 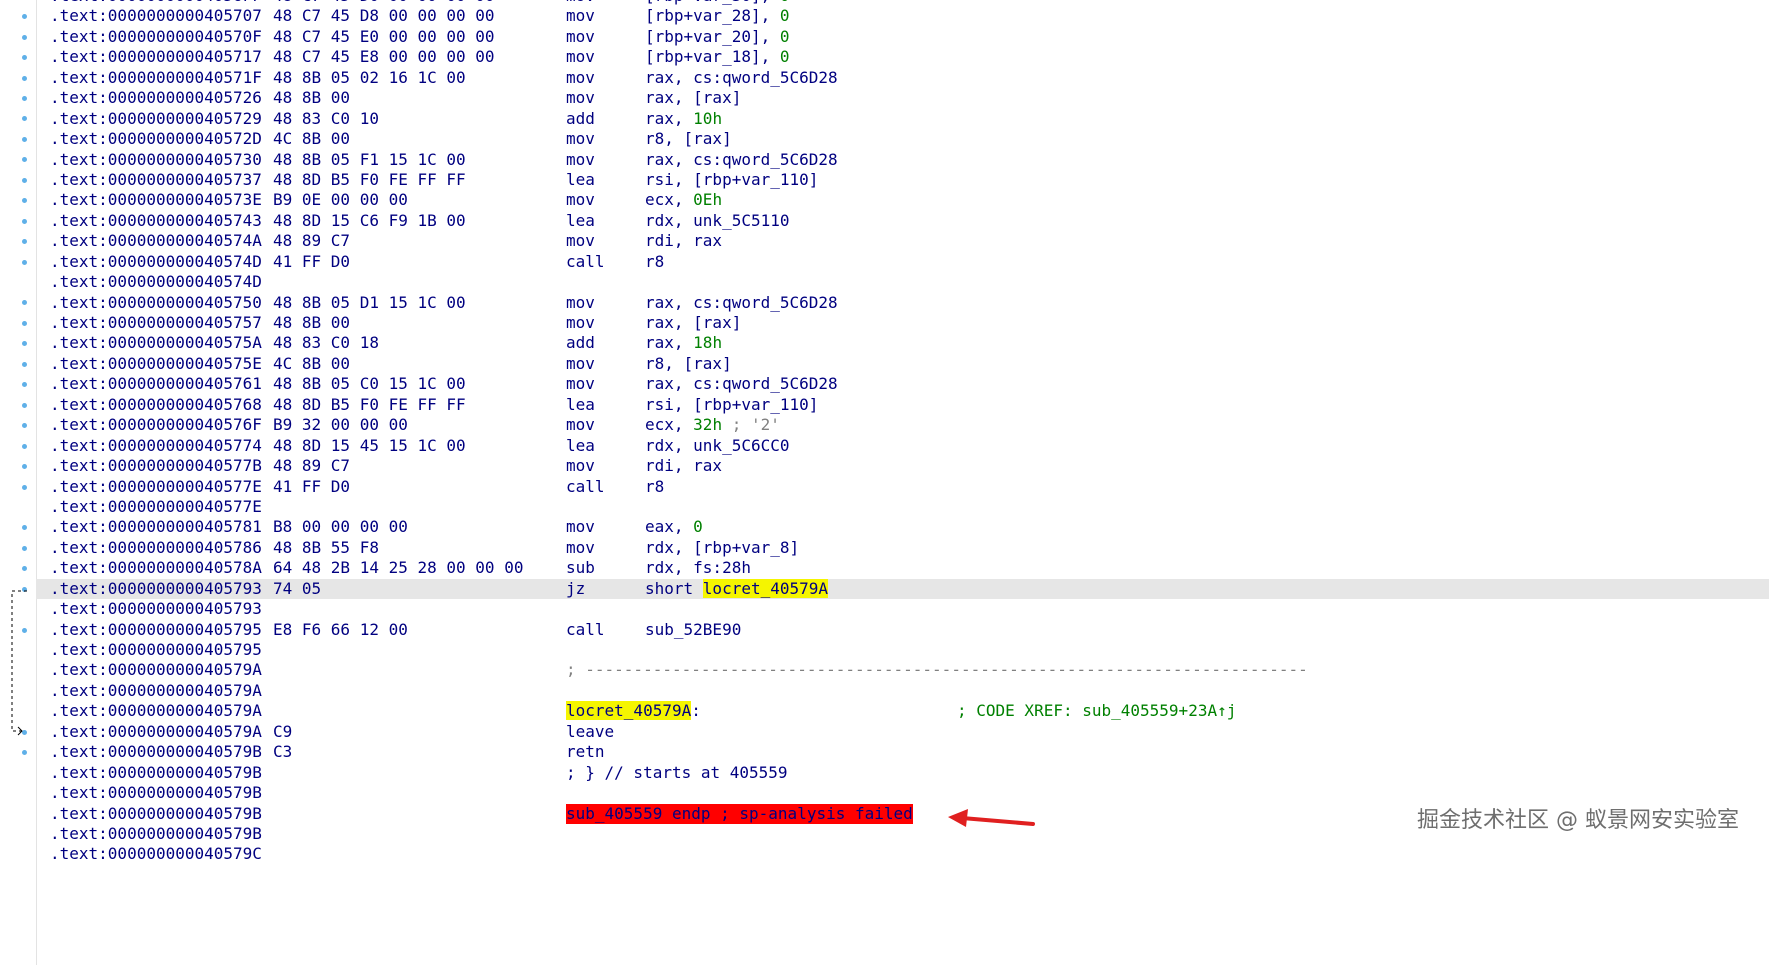 I want to click on listing-row: .text:000000000040577E 41 FF D0 call r8, so click(x=902, y=487).